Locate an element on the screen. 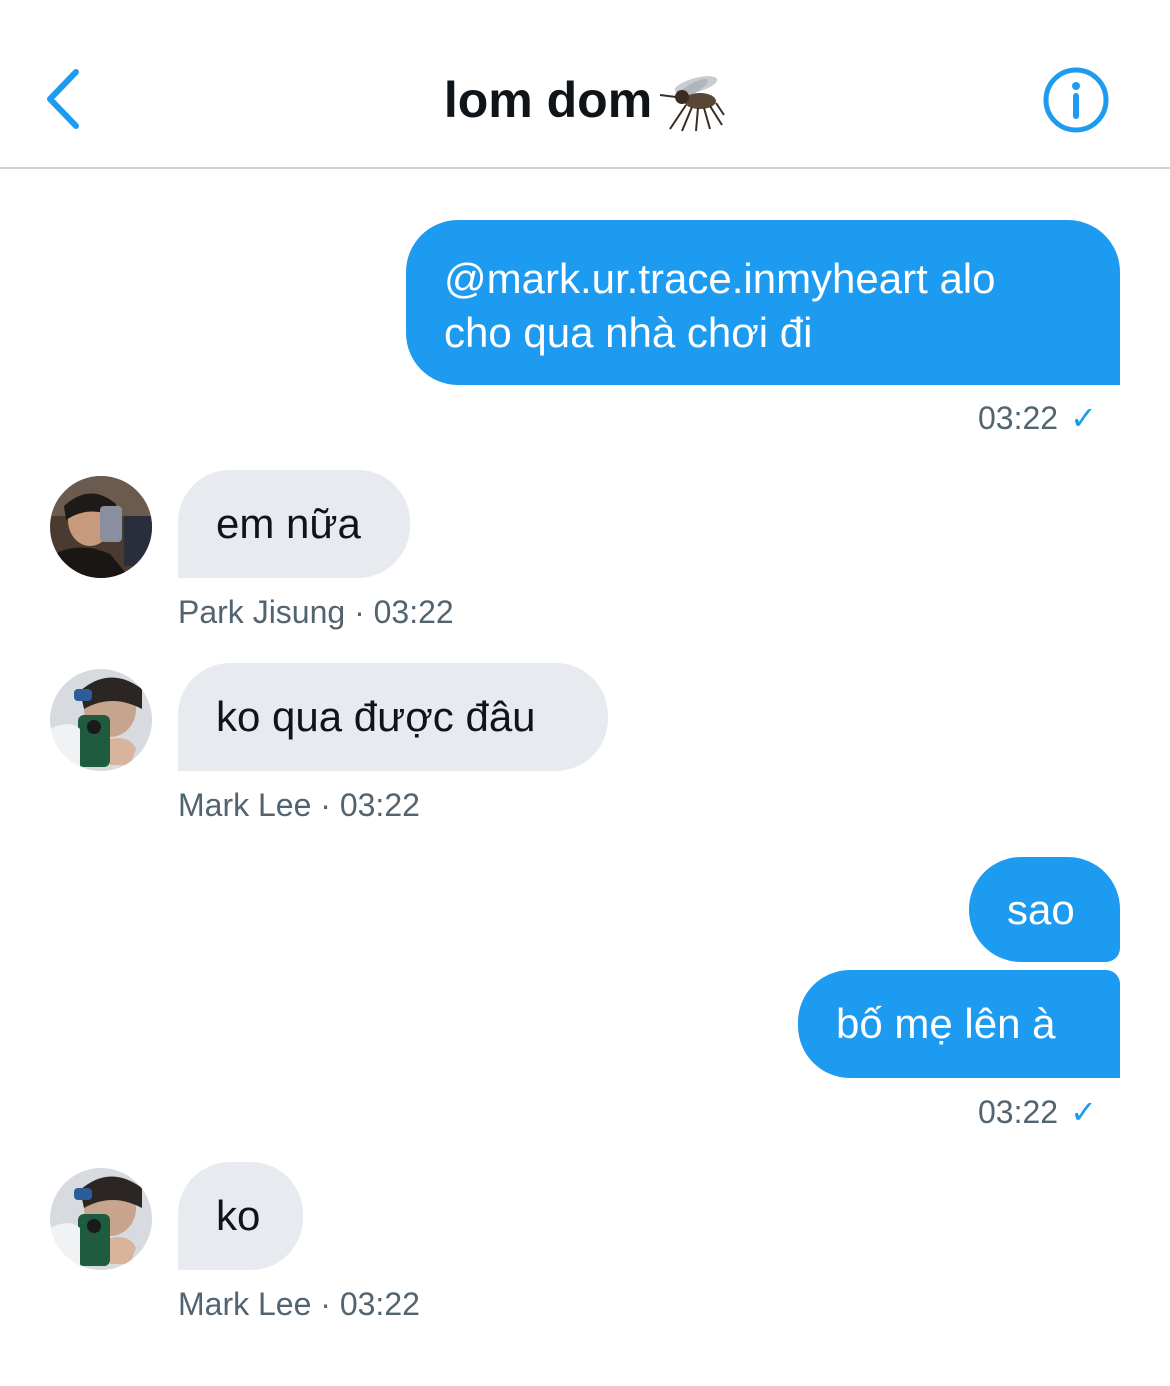  info-button is located at coordinates (1076, 100).